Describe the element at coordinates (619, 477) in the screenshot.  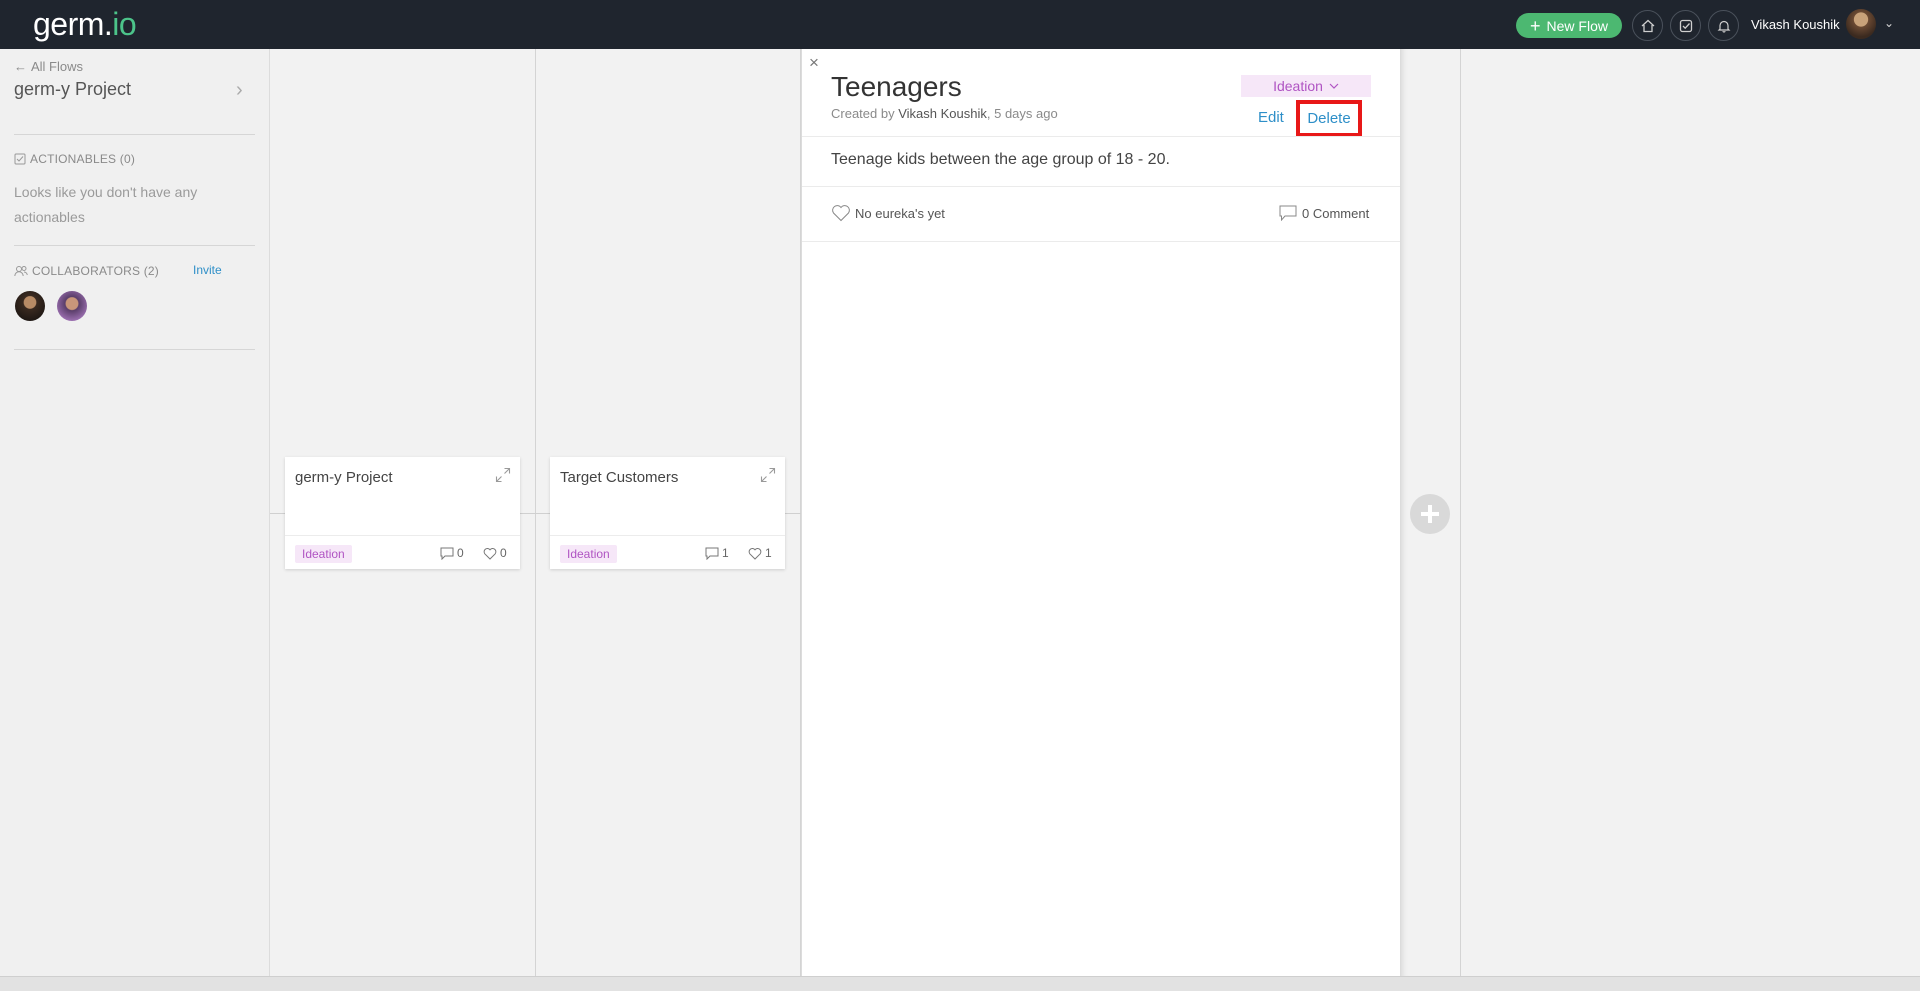
I see `card-title: Target Customers` at that location.